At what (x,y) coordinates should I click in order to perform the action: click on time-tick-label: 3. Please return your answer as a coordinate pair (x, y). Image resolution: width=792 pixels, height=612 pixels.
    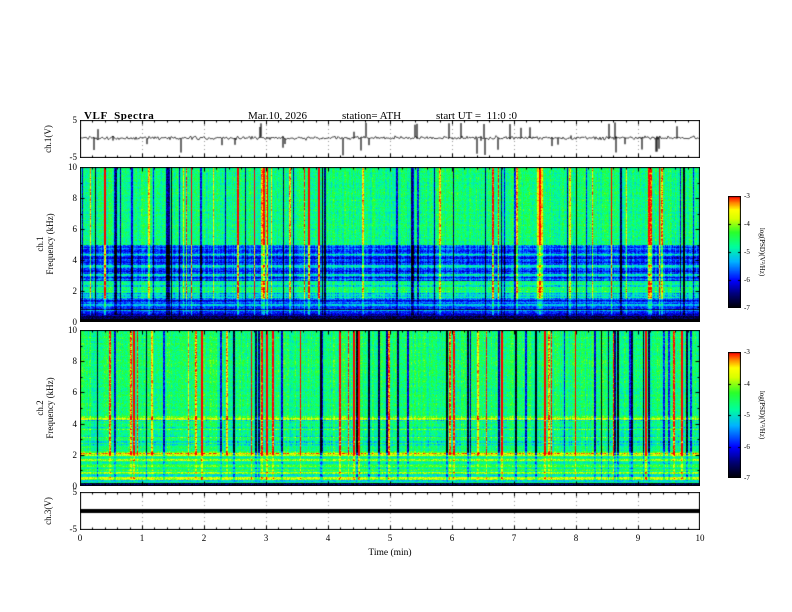
    Looking at the image, I should click on (266, 538).